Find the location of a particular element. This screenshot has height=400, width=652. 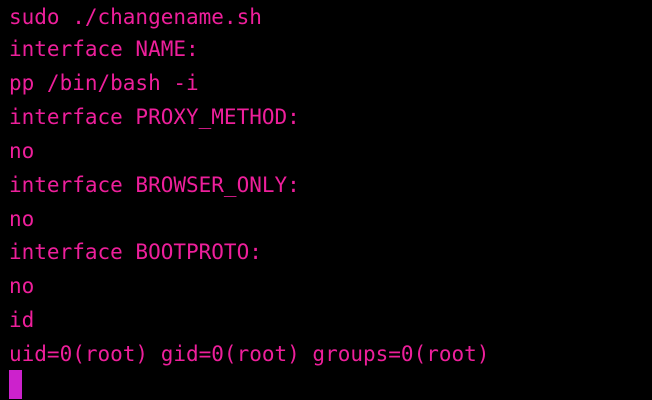

terminal-cursor is located at coordinates (15, 384).